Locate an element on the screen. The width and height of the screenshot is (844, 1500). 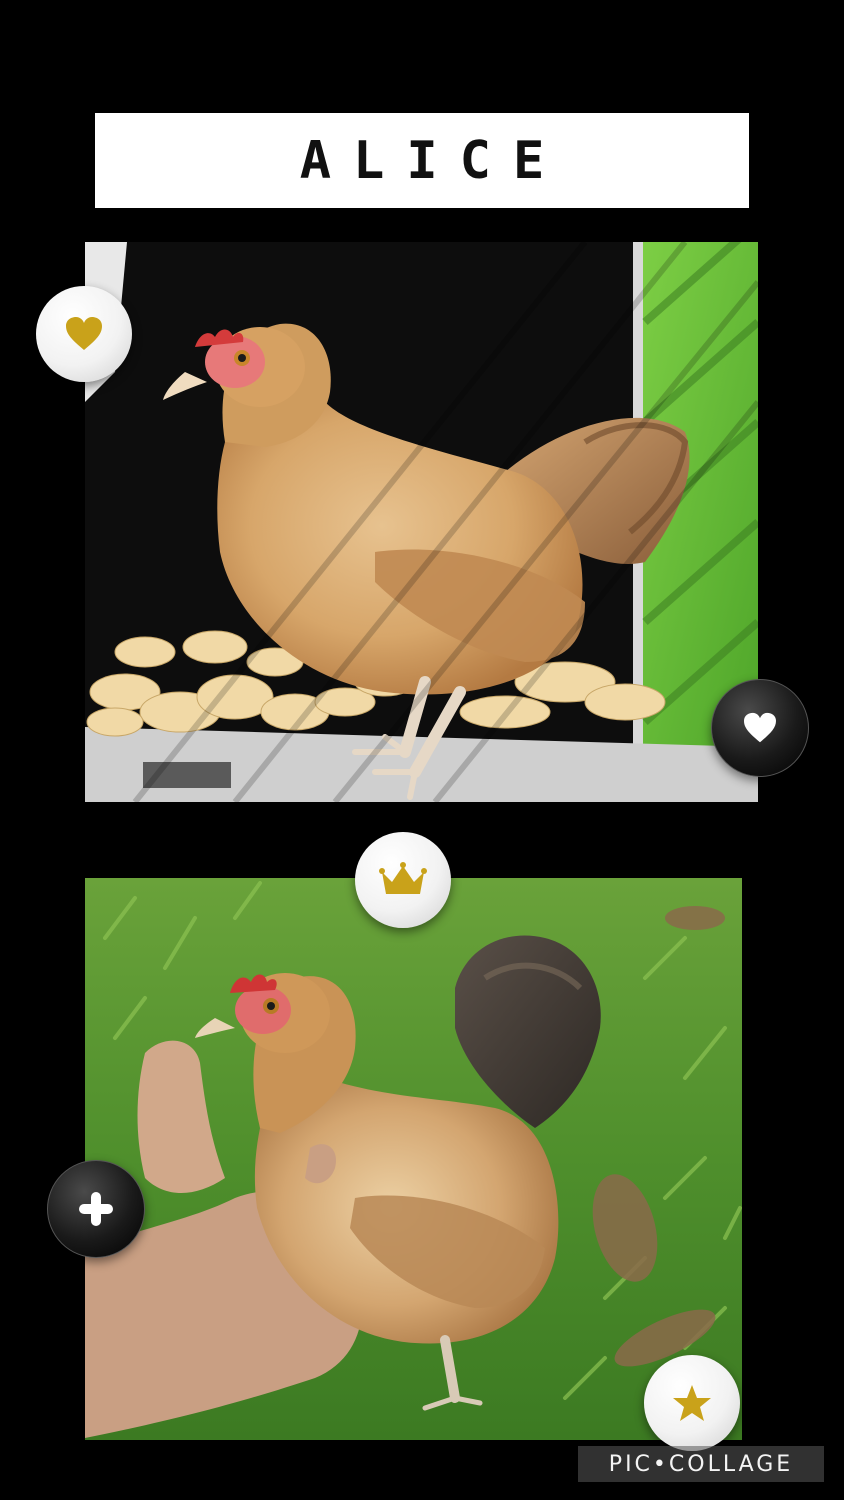
watermark-text: PIC•COLLAGE is located at coordinates (701, 1464).